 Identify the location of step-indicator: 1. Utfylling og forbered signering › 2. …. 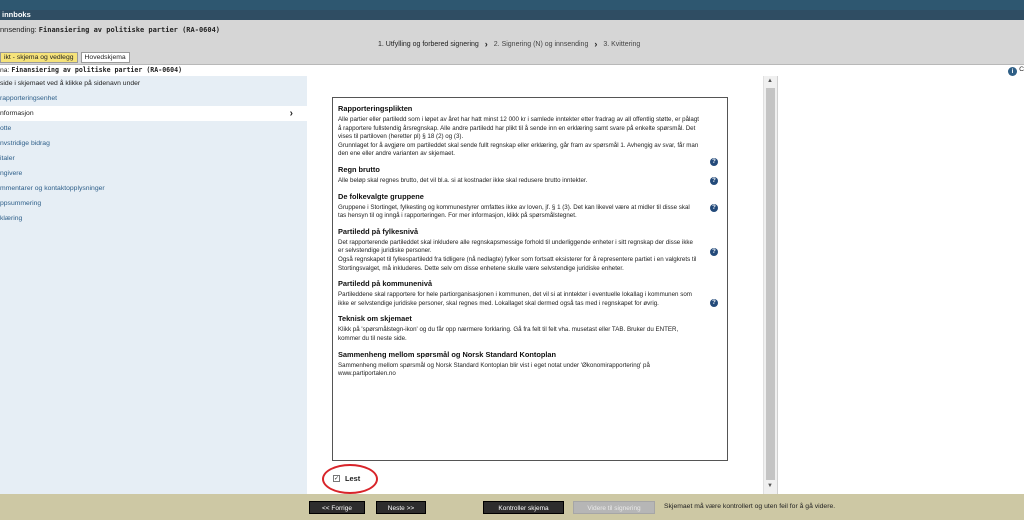
(509, 44).